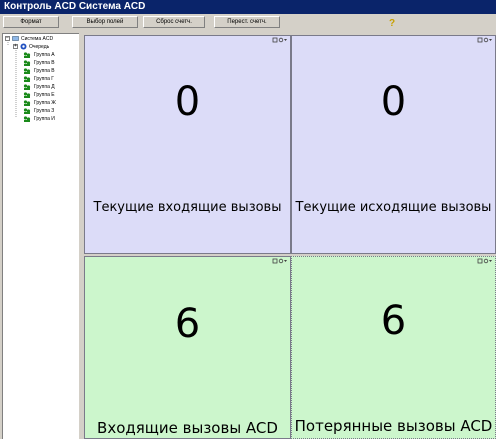  I want to click on tree-item-group: Группа Д, so click(50, 87).